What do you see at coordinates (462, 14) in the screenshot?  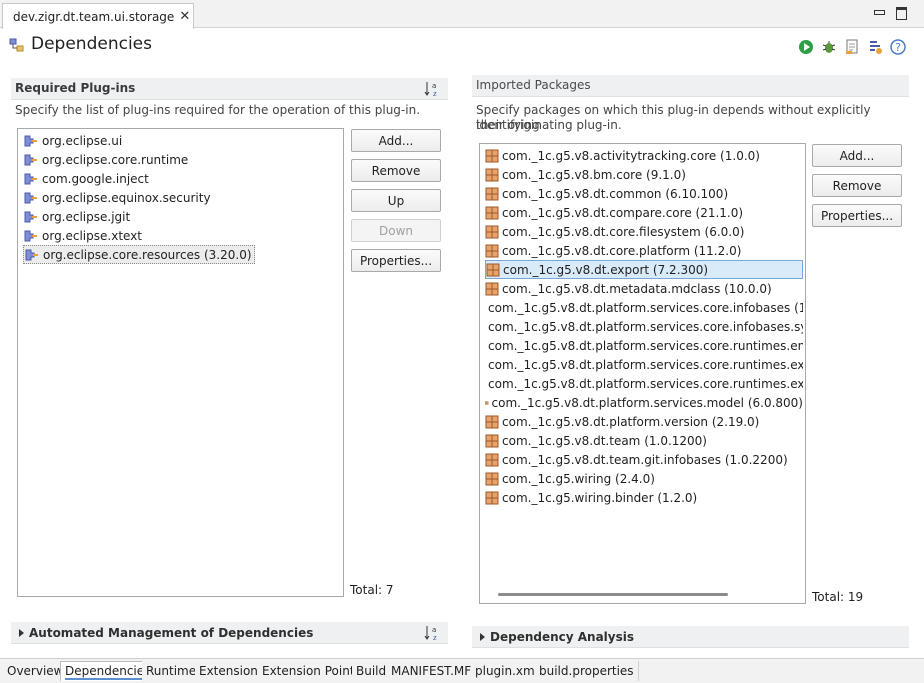 I see `editor-tab-strip: dev.zigr.dt.team.ui.storage ✕` at bounding box center [462, 14].